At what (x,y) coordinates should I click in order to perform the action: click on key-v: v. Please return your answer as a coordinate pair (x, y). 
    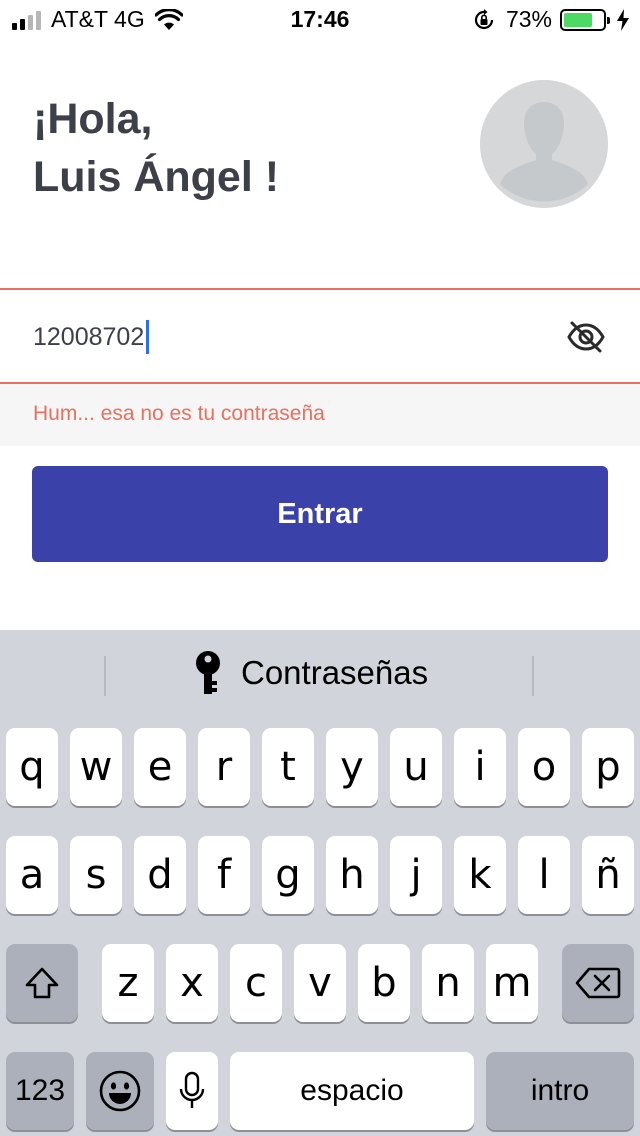
    Looking at the image, I should click on (320, 983).